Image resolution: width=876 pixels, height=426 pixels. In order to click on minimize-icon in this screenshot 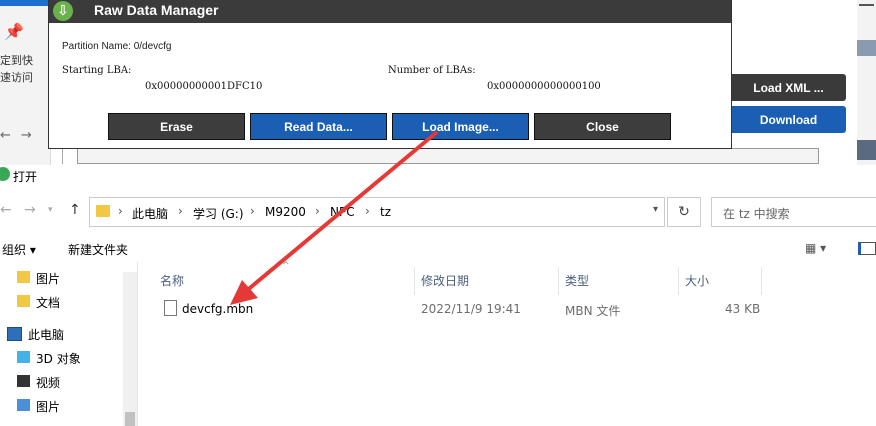, I will do `click(866, 5)`.